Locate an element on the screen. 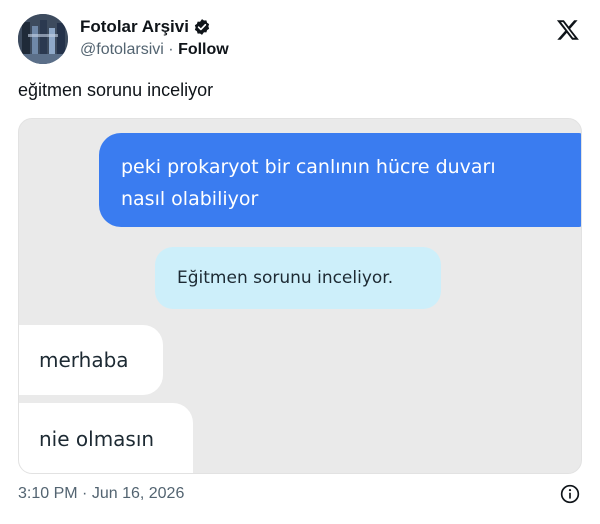 Image resolution: width=600 pixels, height=524 pixels. handle: @fotolarsivi is located at coordinates (122, 49).